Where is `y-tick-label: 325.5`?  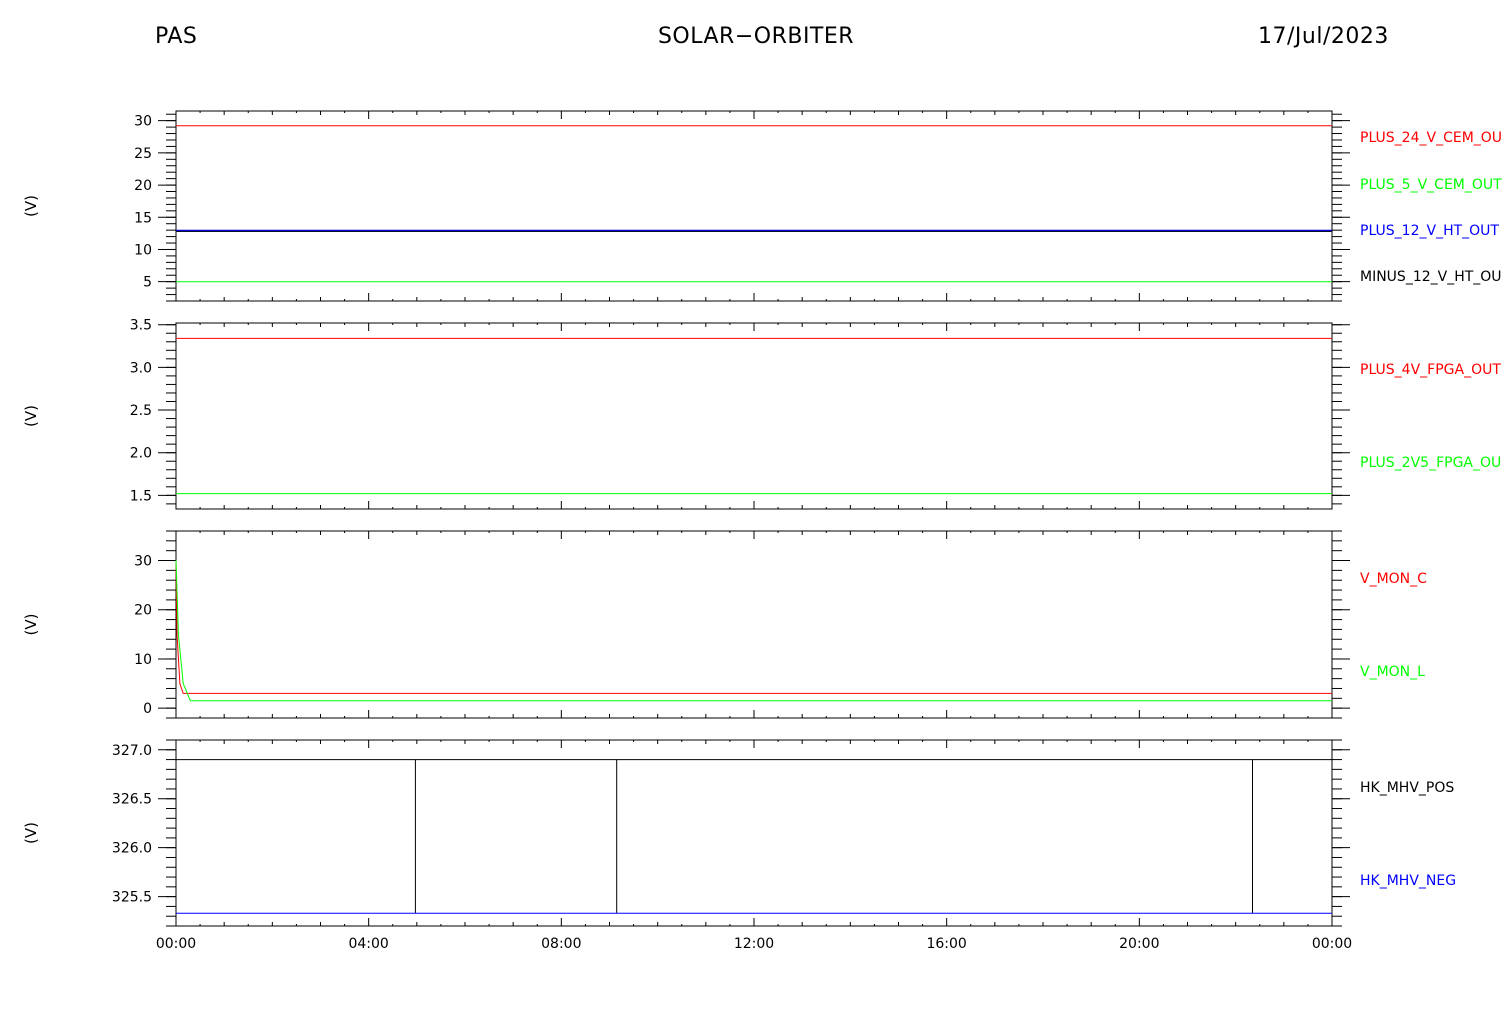 y-tick-label: 325.5 is located at coordinates (132, 898).